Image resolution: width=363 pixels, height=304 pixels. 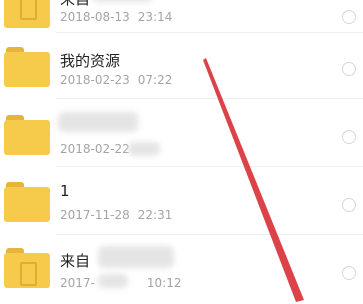 What do you see at coordinates (65, 191) in the screenshot?
I see `item-title: 1` at bounding box center [65, 191].